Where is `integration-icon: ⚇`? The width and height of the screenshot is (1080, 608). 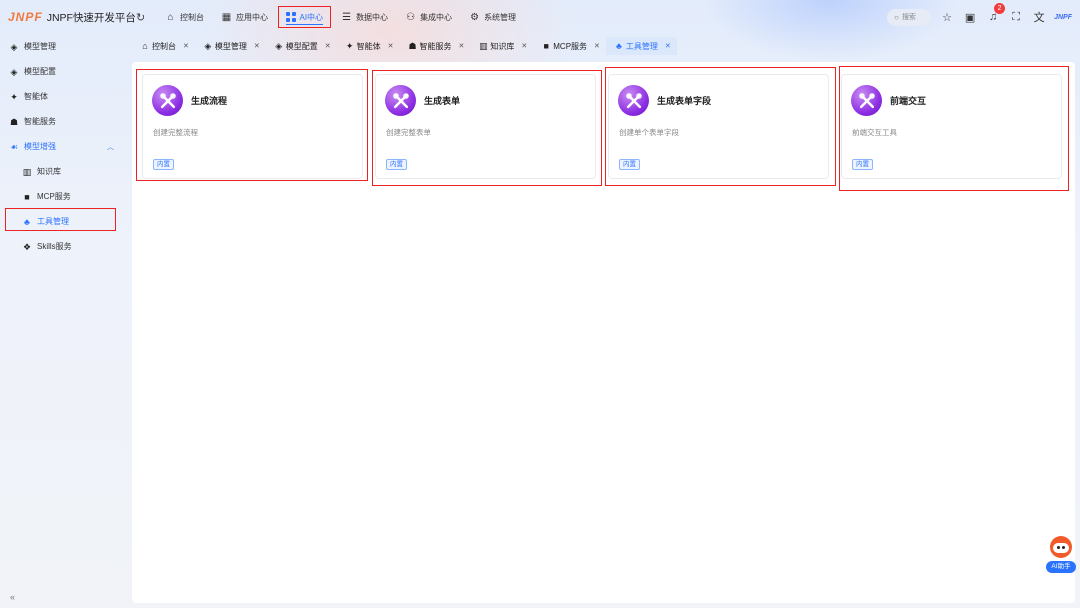
integration-icon: ⚇ is located at coordinates (411, 17).